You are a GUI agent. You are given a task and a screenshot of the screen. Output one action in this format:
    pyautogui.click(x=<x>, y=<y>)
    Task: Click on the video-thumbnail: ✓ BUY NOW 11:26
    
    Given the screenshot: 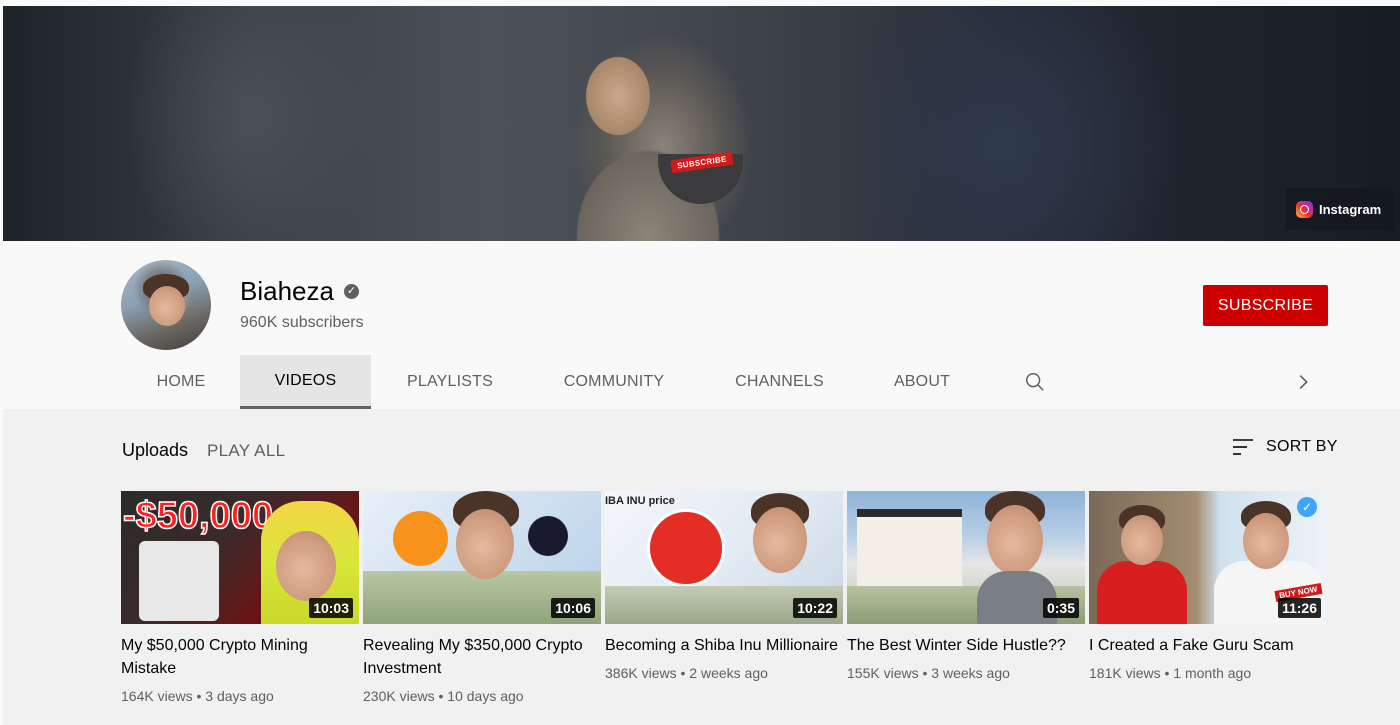 What is the action you would take?
    pyautogui.click(x=1208, y=557)
    